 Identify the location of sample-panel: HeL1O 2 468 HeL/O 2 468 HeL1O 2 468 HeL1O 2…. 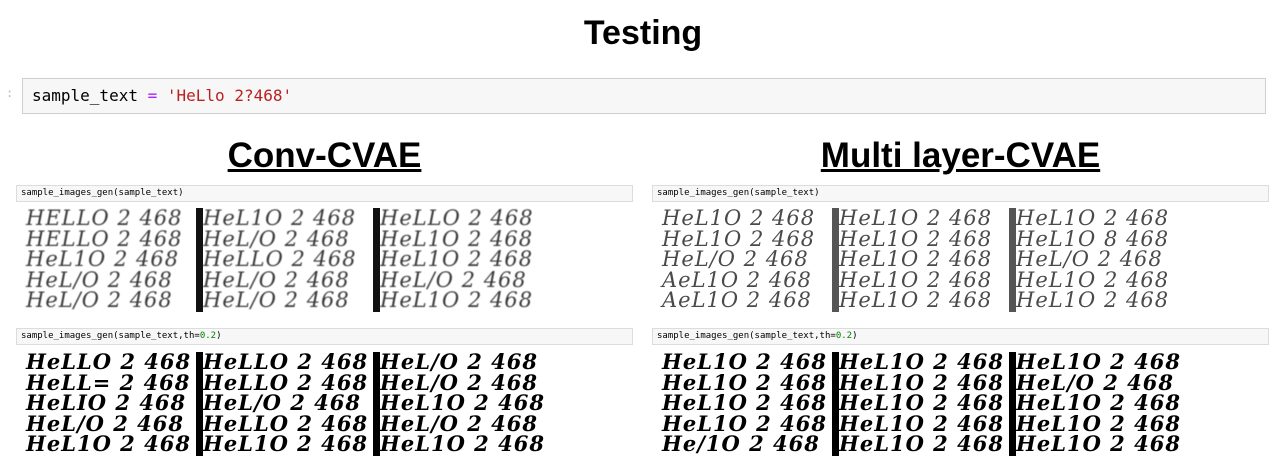
(1097, 404).